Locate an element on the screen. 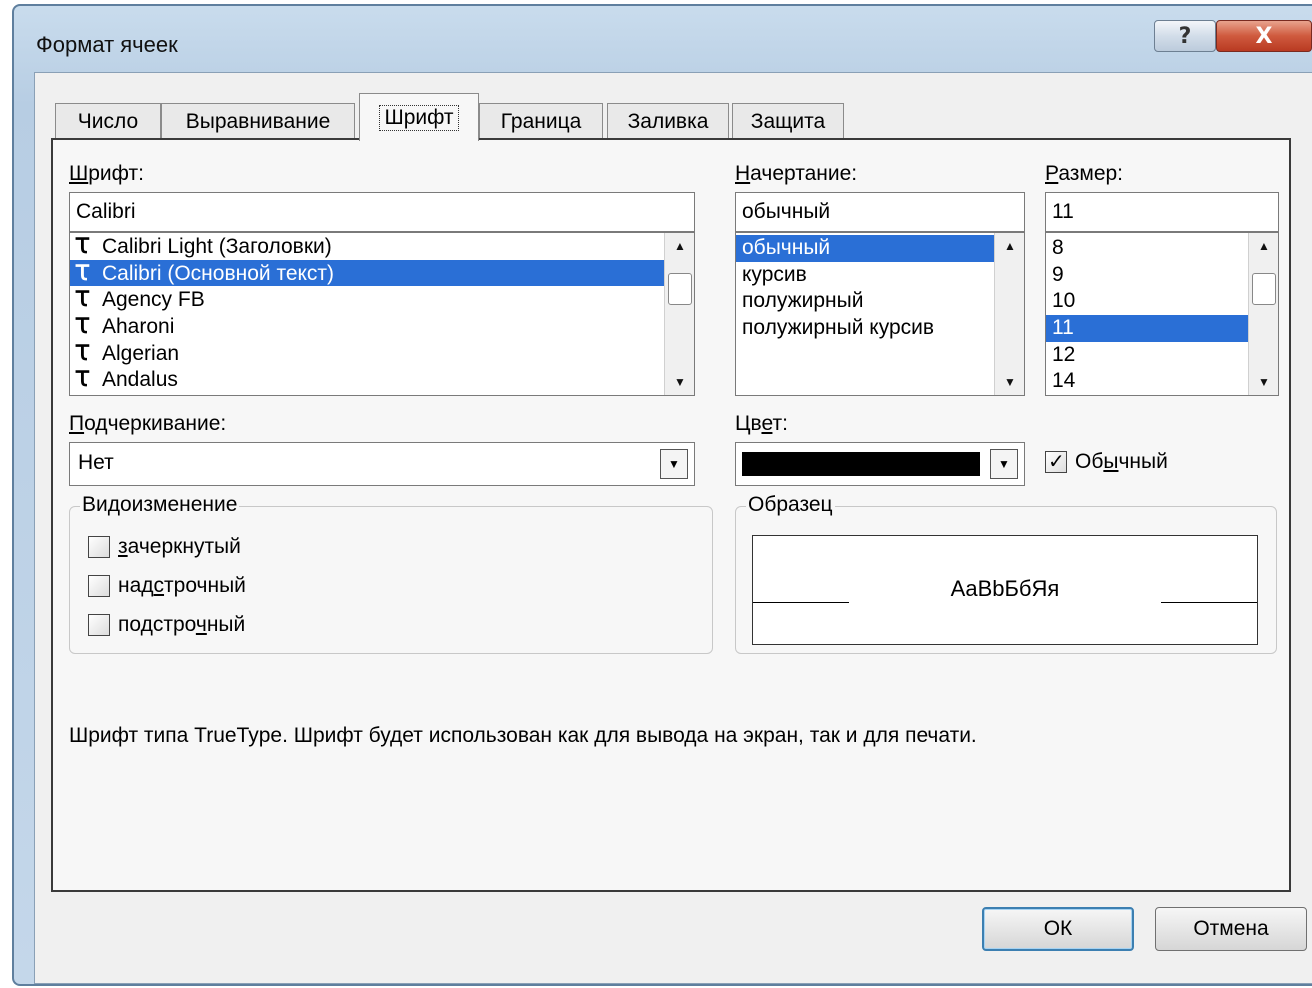 The width and height of the screenshot is (1312, 988). size-label-accel: Р is located at coordinates (1052, 173).